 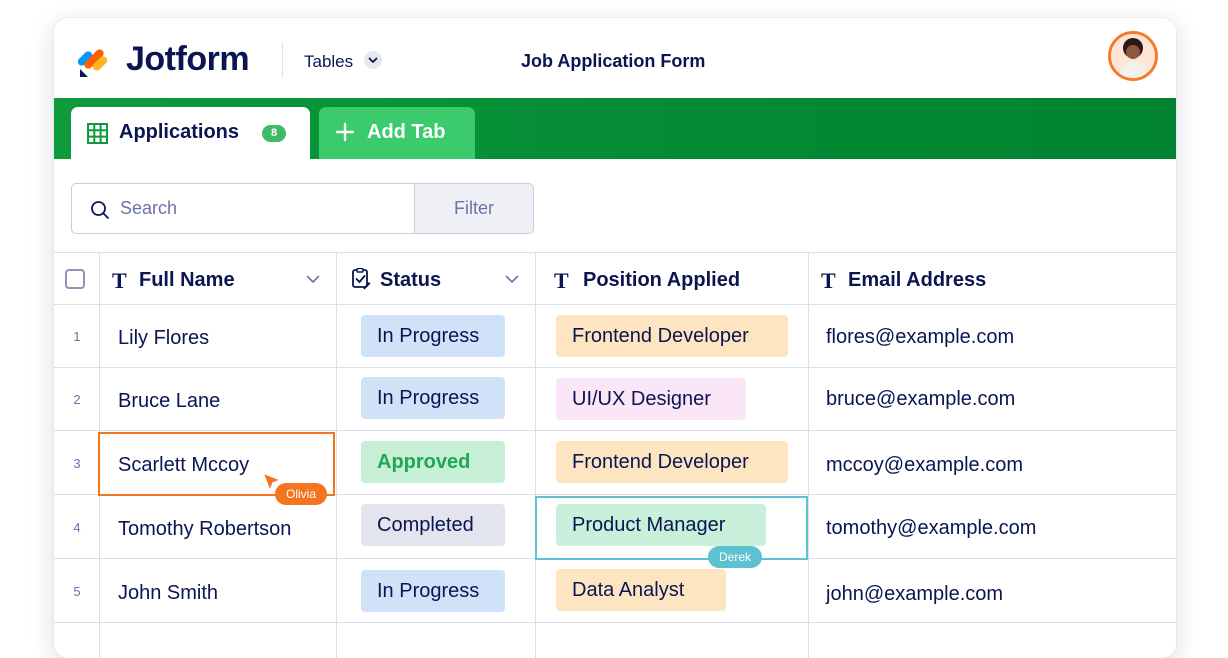 What do you see at coordinates (94, 61) in the screenshot?
I see `jotform-logo-icon` at bounding box center [94, 61].